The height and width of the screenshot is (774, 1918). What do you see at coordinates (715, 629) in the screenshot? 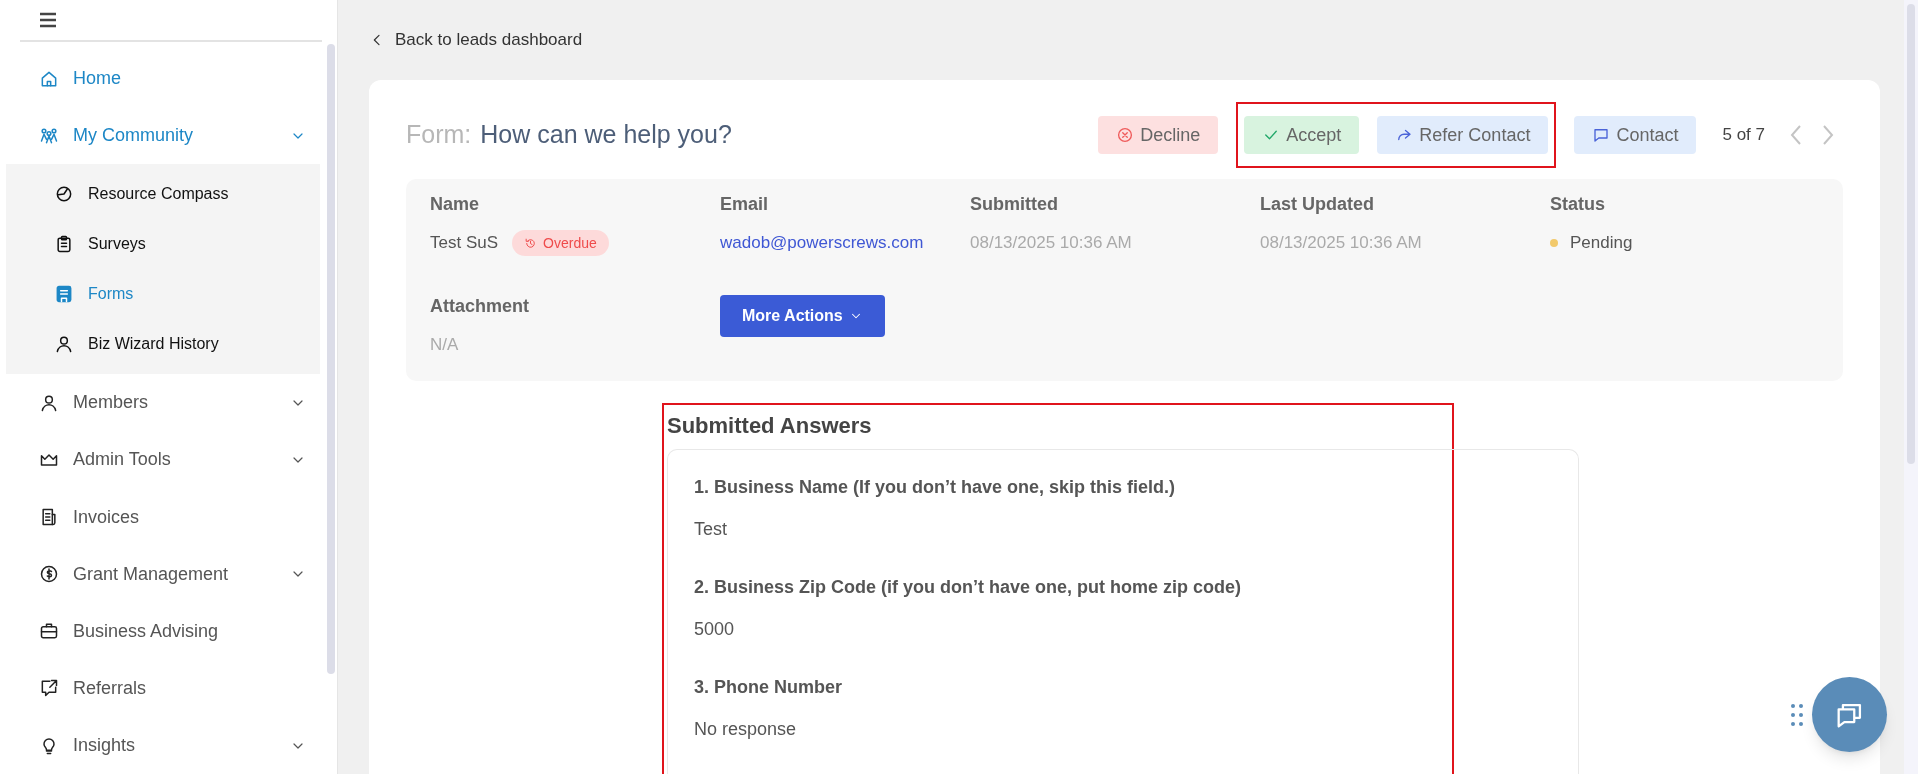
I see `answer-text: 5000` at bounding box center [715, 629].